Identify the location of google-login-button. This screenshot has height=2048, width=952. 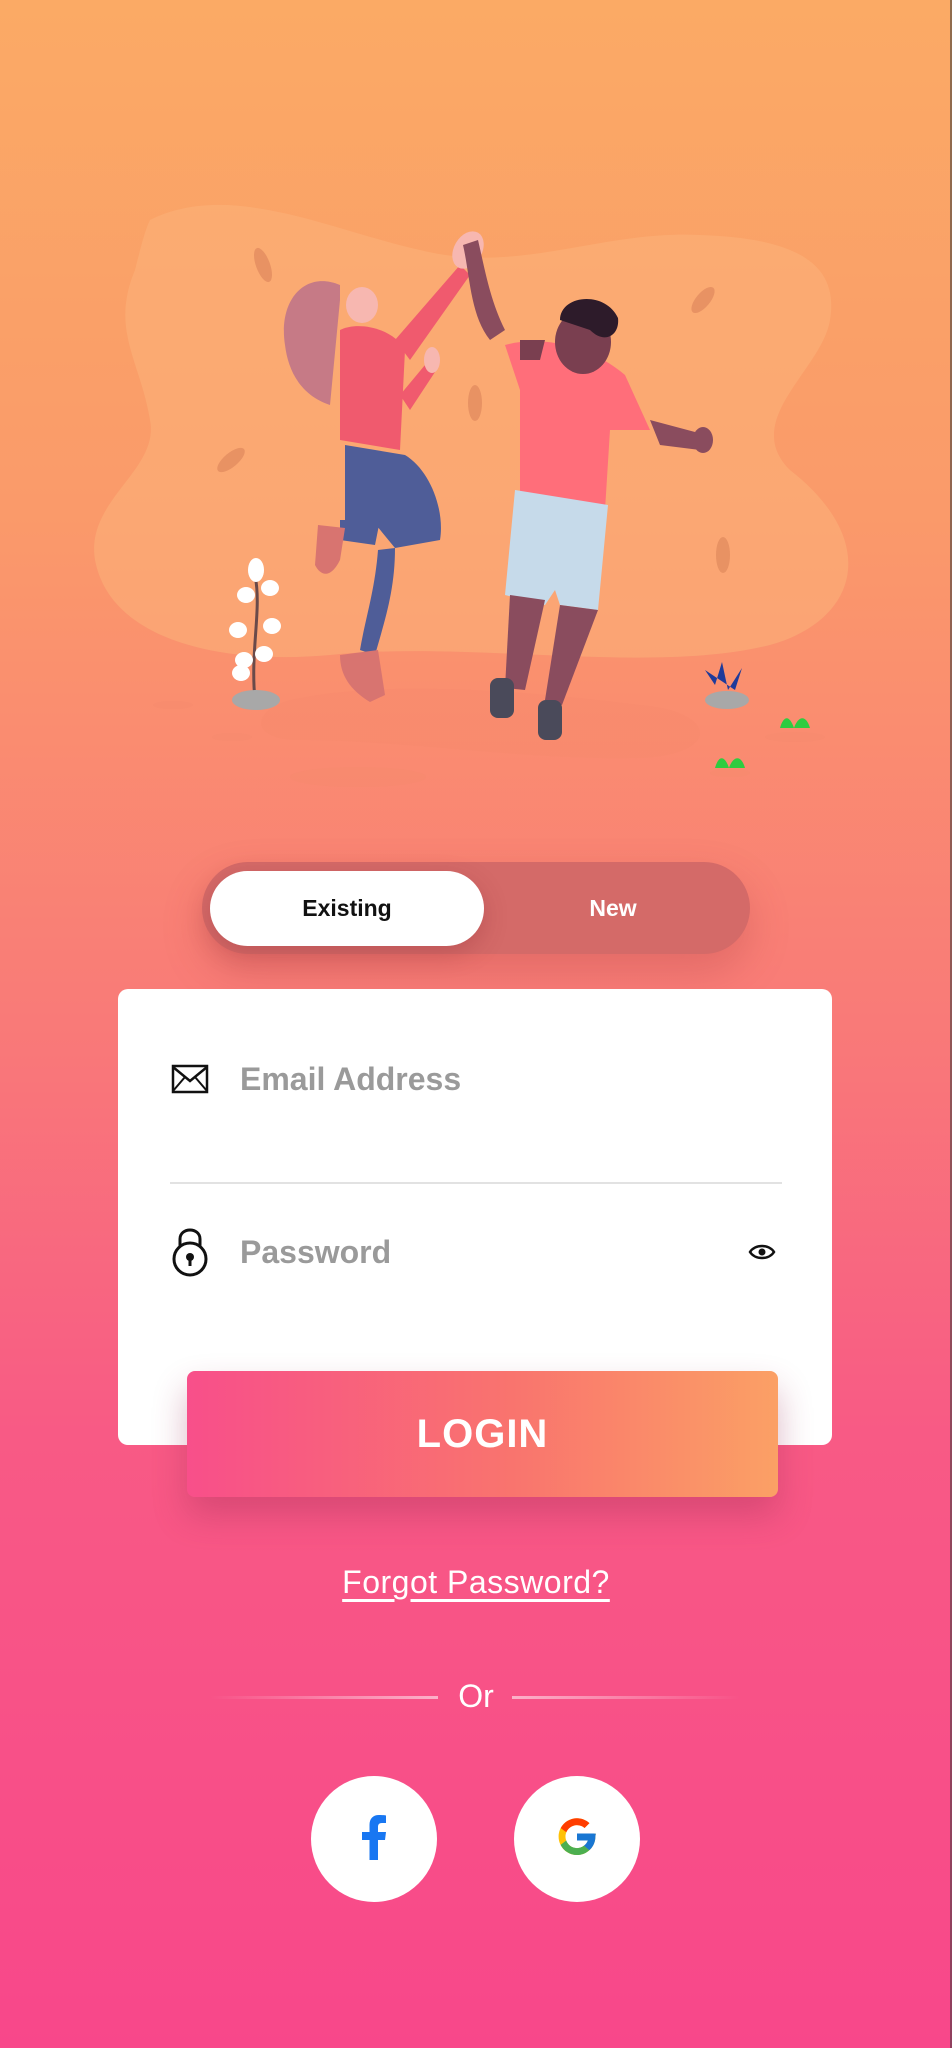
(577, 1839).